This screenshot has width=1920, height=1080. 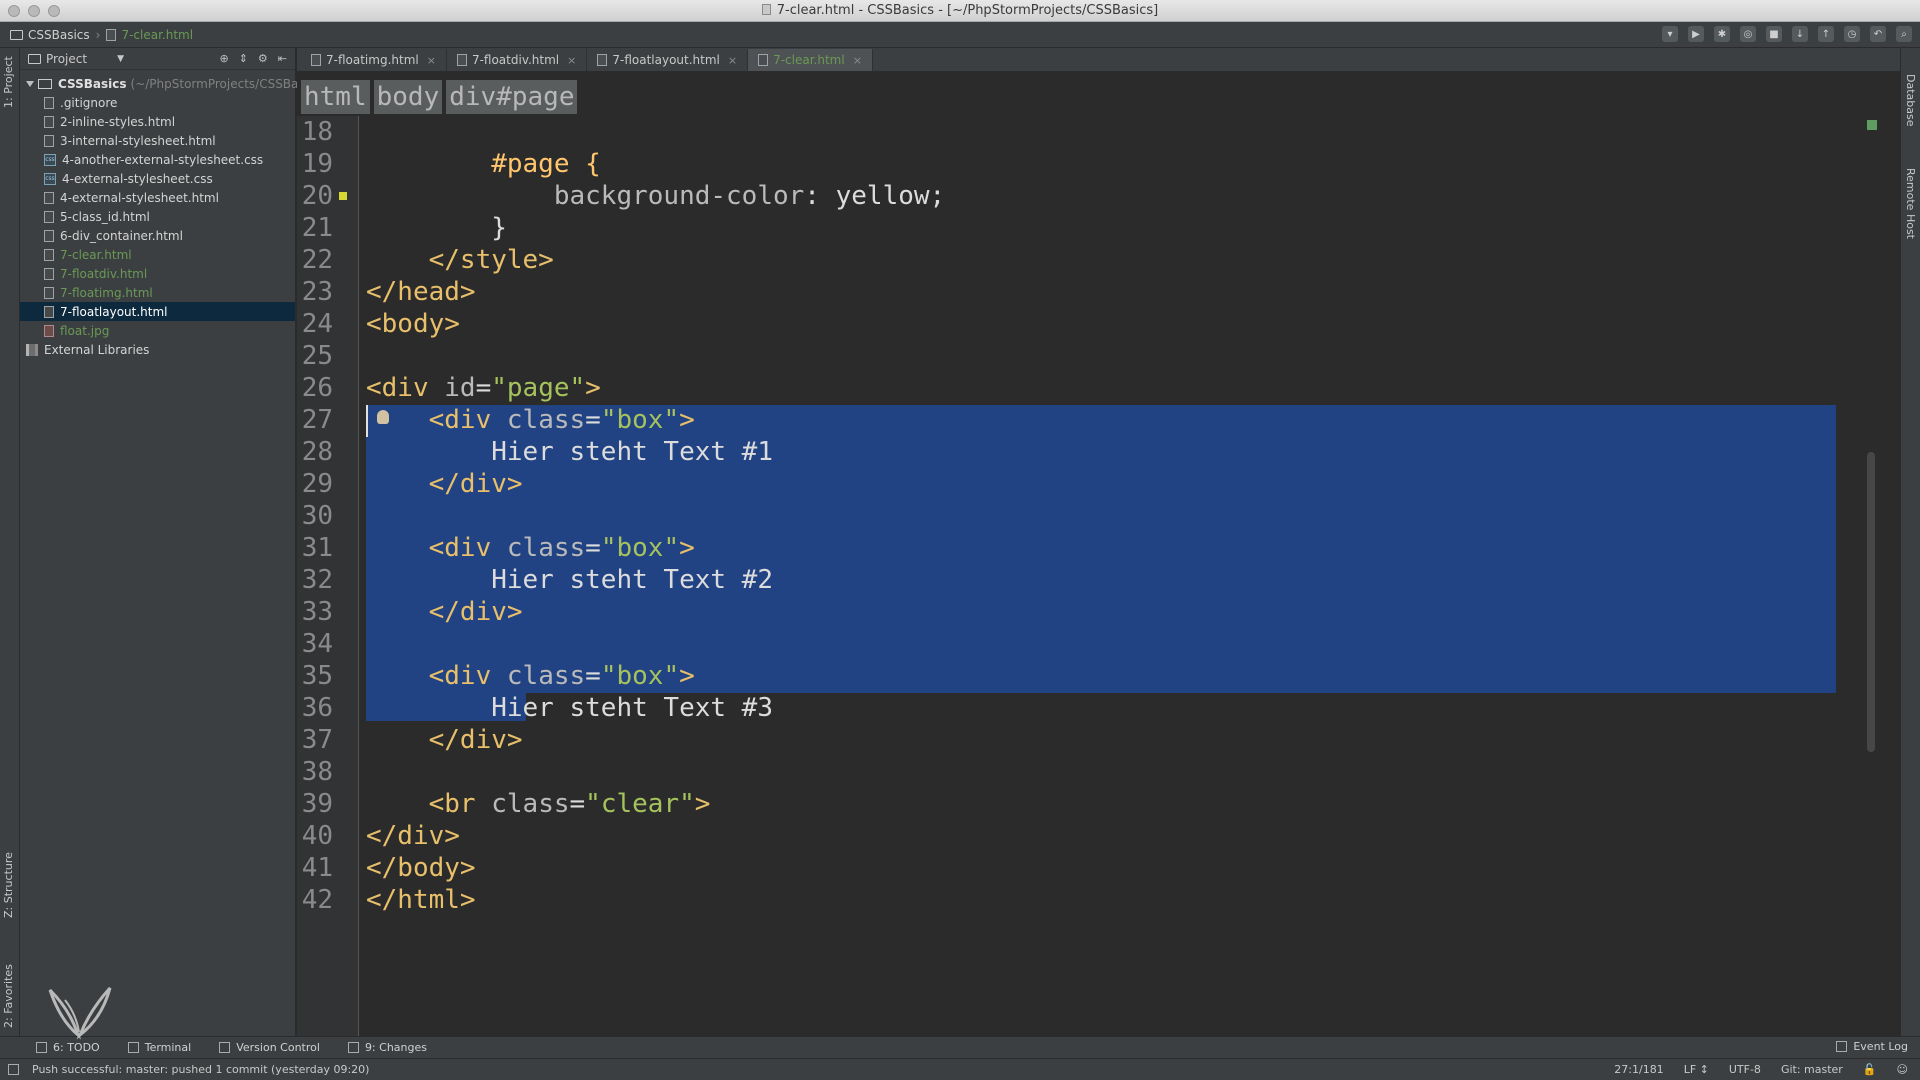 What do you see at coordinates (269, 1047) in the screenshot?
I see `version-control-tool-button: Version Control` at bounding box center [269, 1047].